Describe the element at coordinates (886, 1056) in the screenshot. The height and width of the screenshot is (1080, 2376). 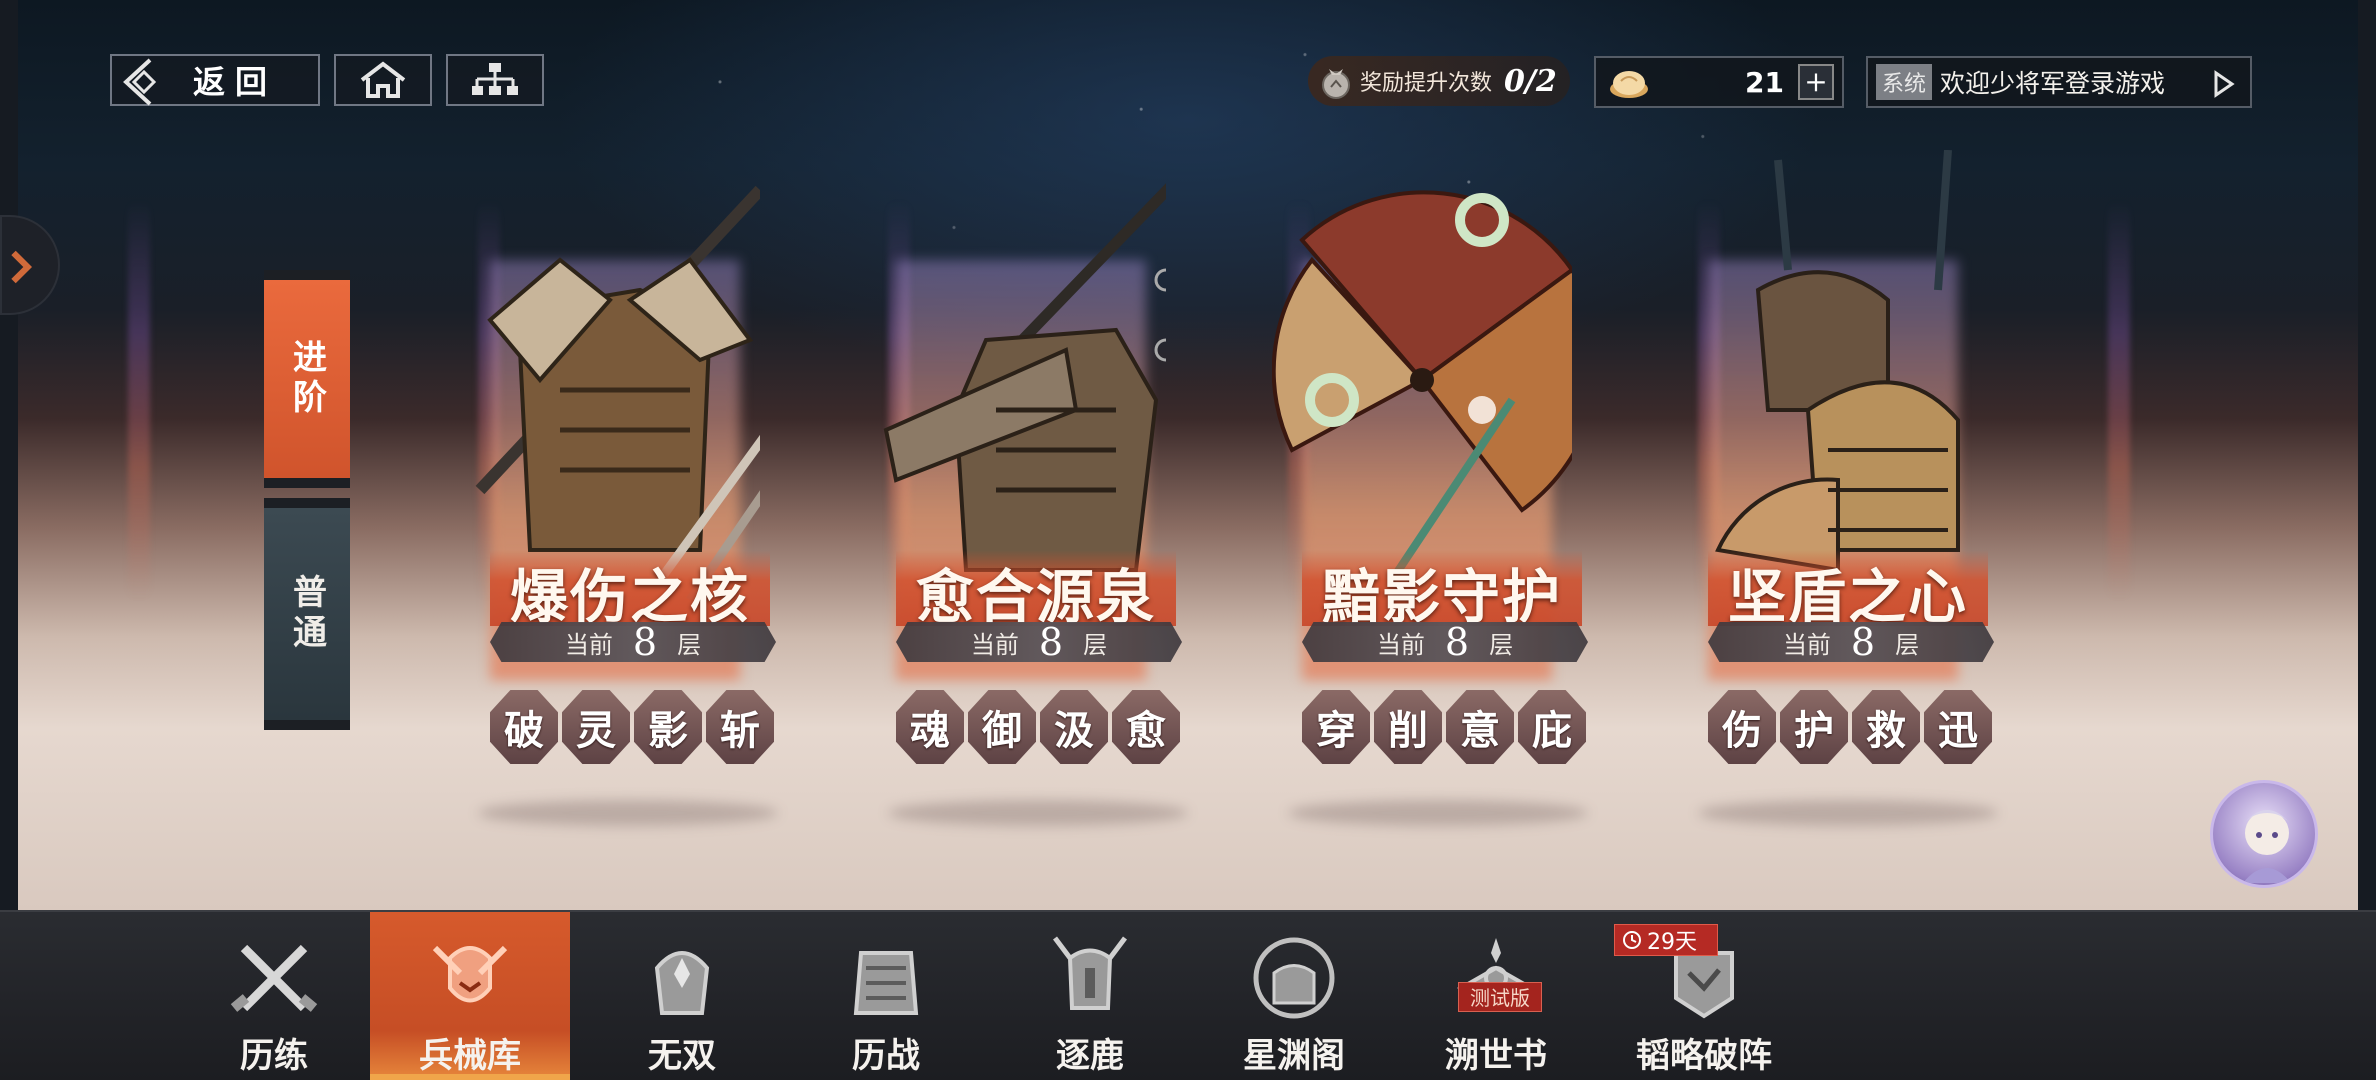
I see `nav-label: 历战` at that location.